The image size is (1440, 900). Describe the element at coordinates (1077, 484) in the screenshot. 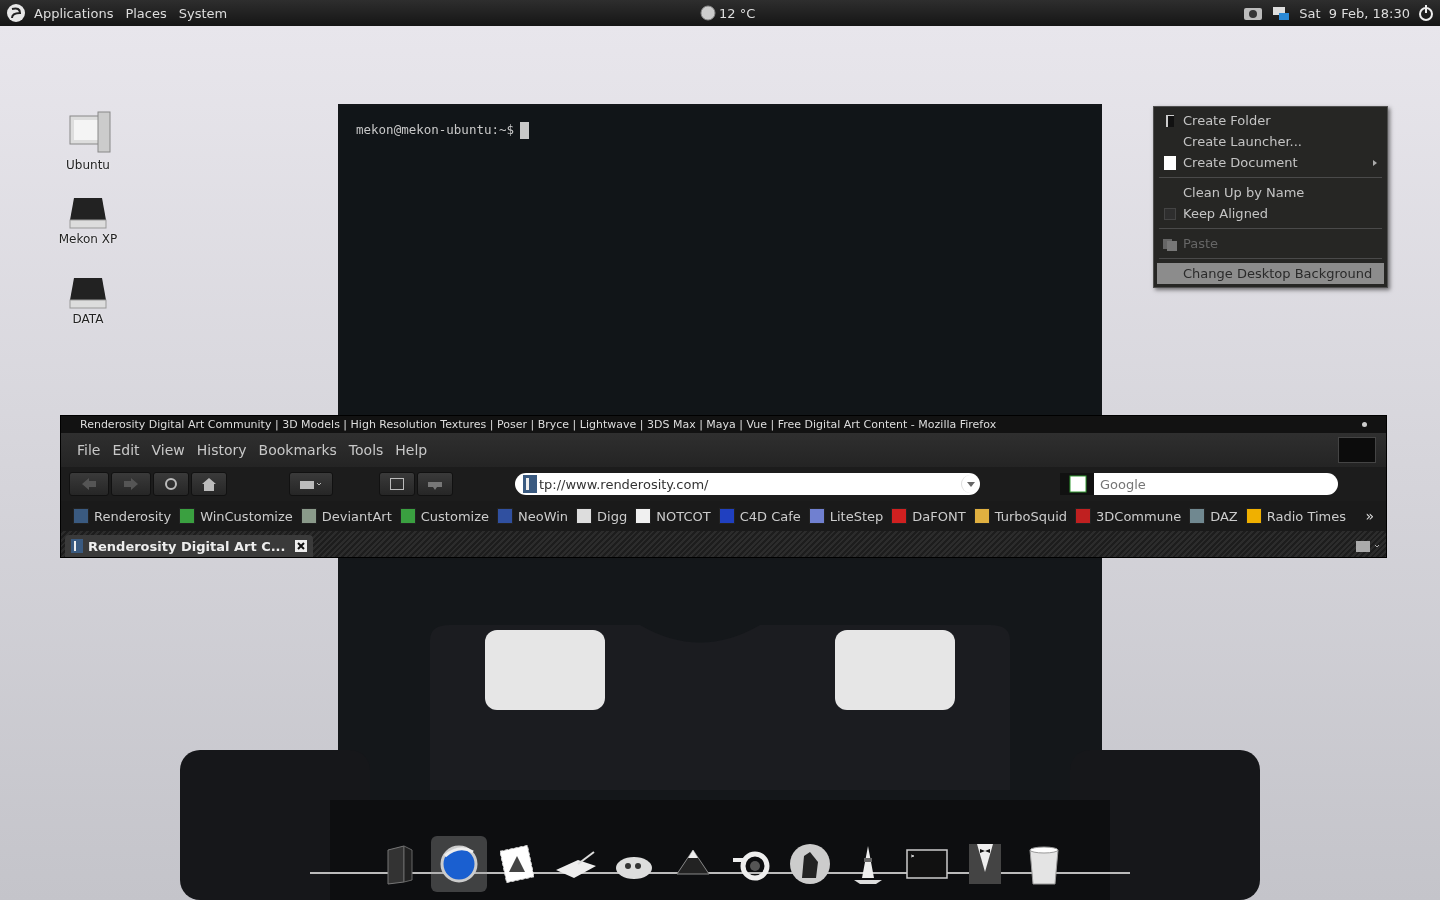

I see `search-engine-icon` at that location.